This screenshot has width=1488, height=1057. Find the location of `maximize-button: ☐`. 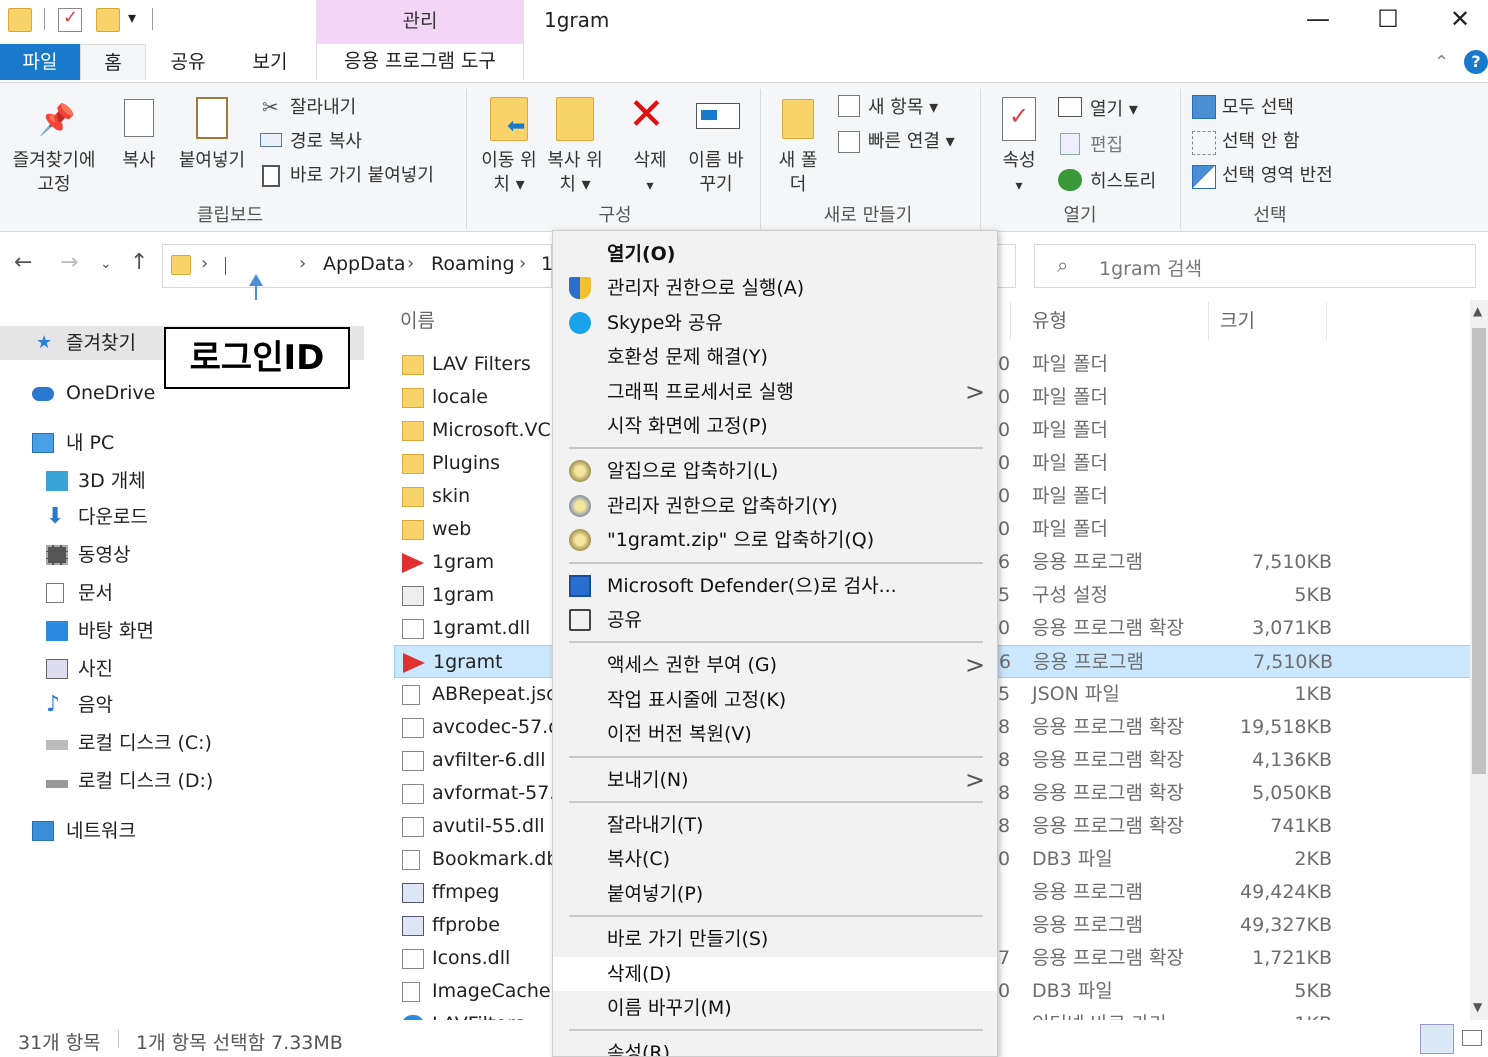

maximize-button: ☐ is located at coordinates (1388, 20).